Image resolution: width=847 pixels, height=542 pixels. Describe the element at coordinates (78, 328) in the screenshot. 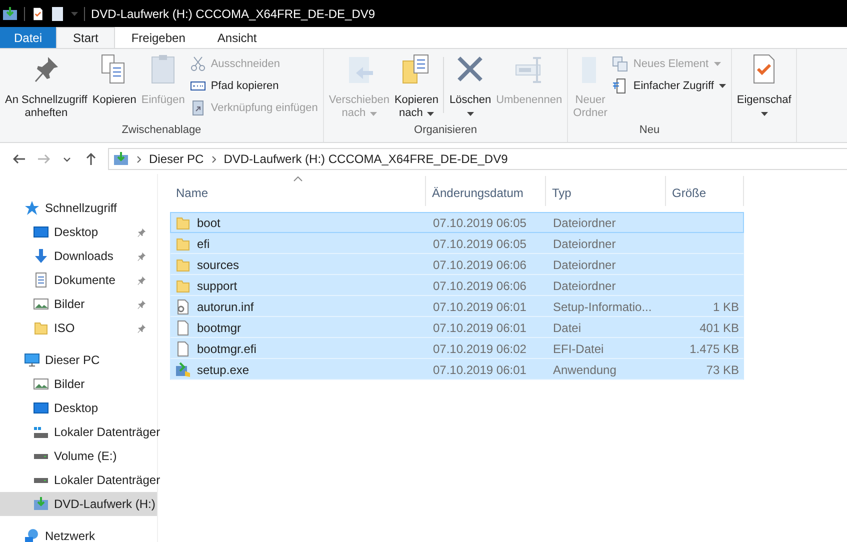

I see `sidebar-item: ISO` at that location.